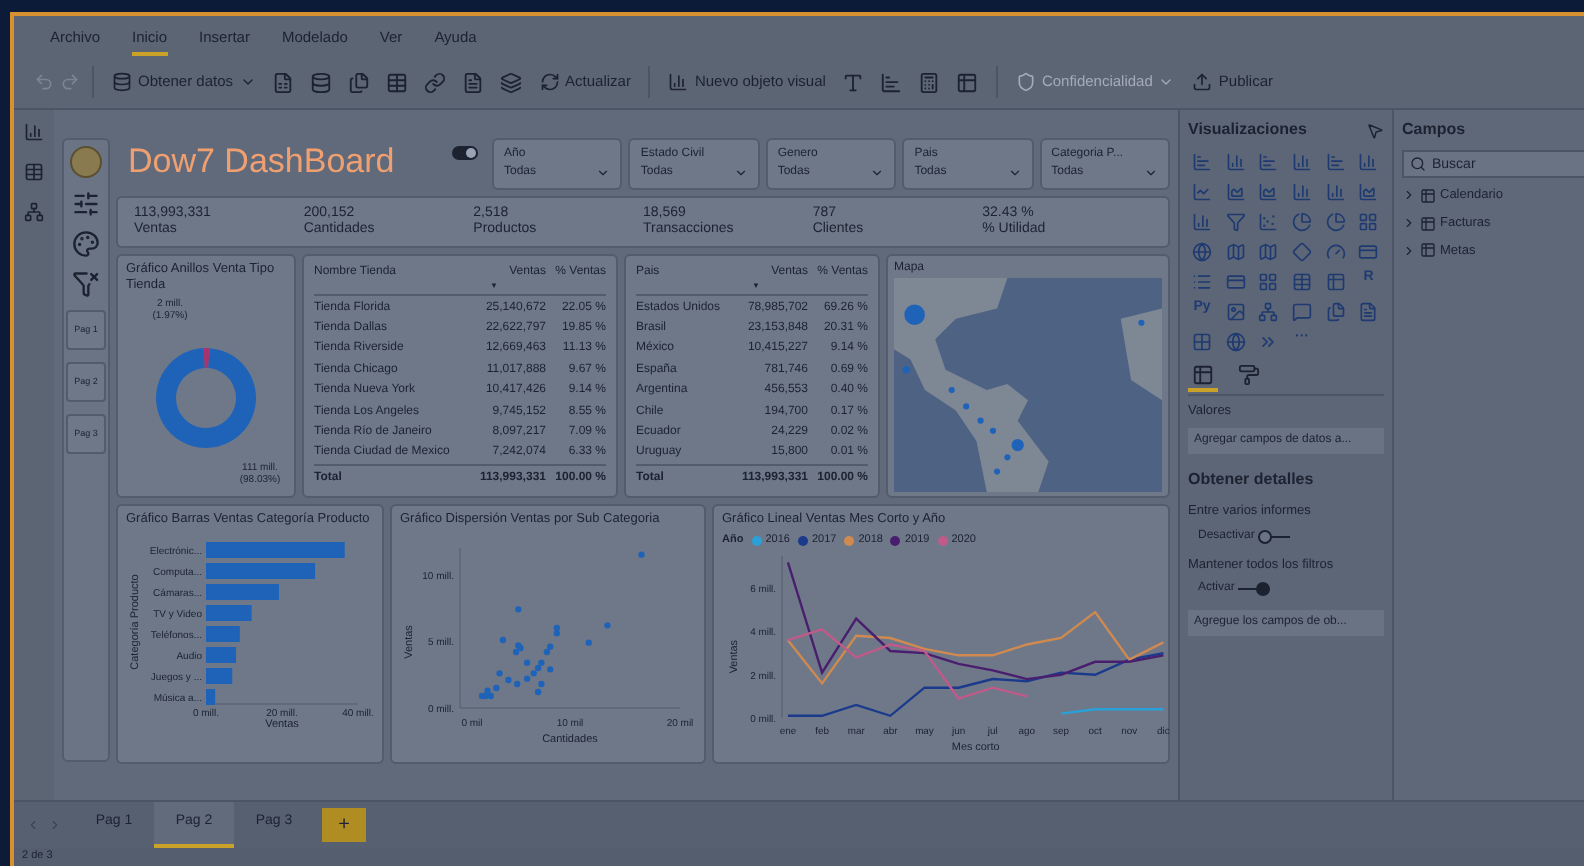  I want to click on chart-icon, so click(678, 82).